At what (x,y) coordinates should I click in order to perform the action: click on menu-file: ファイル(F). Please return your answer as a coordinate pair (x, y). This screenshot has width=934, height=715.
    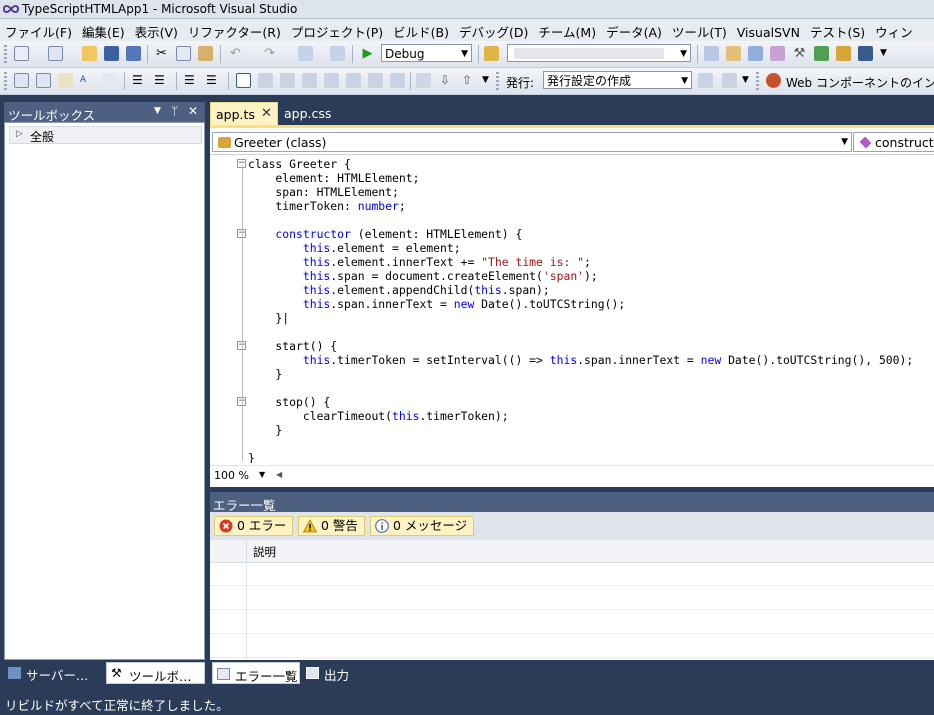
    Looking at the image, I should click on (38, 30).